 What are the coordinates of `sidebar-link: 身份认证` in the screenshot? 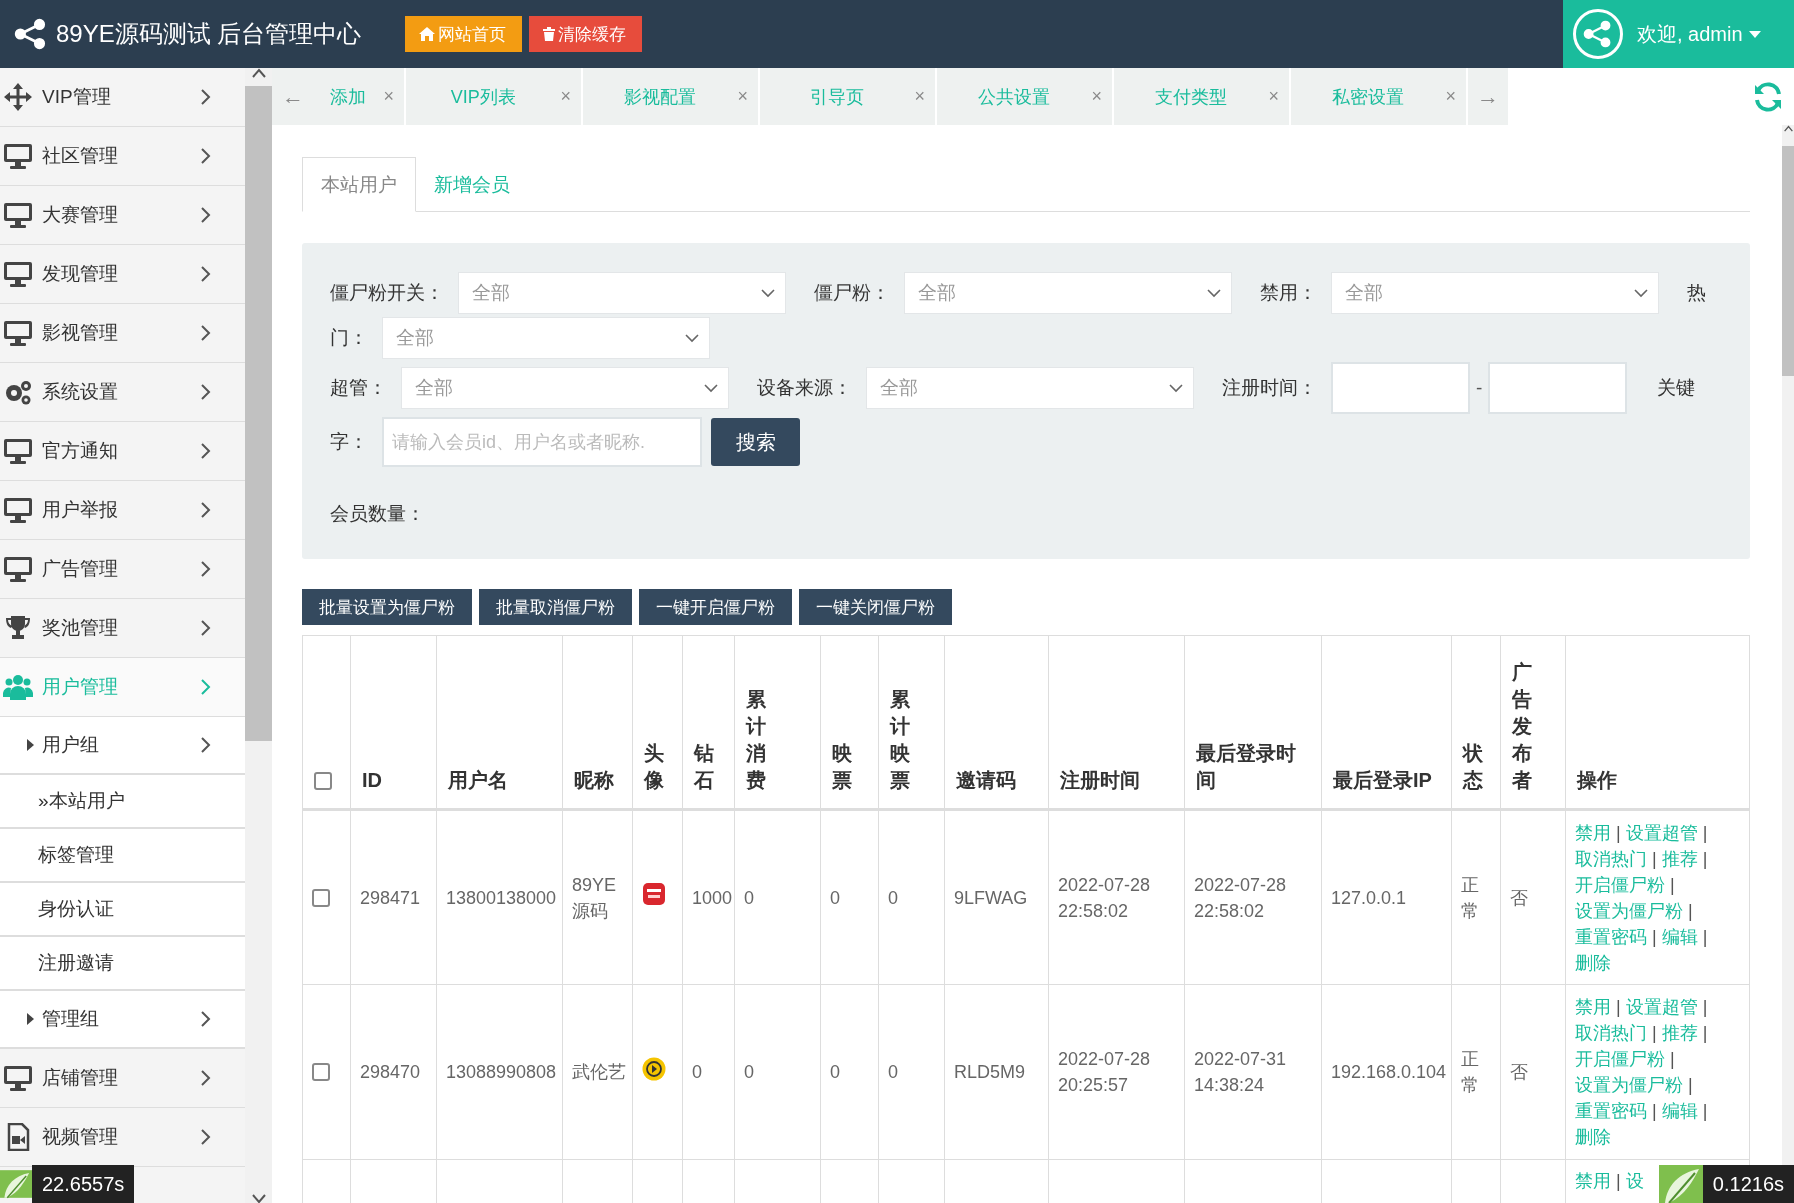 It's located at (122, 910).